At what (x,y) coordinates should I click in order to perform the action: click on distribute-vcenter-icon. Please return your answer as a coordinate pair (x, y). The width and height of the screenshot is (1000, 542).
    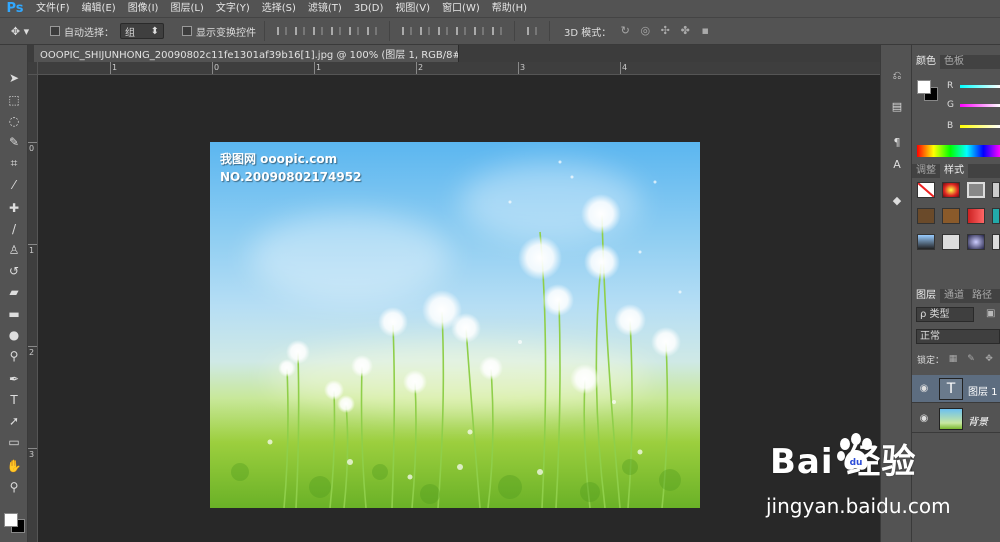
    Looking at the image, I should click on (425, 31).